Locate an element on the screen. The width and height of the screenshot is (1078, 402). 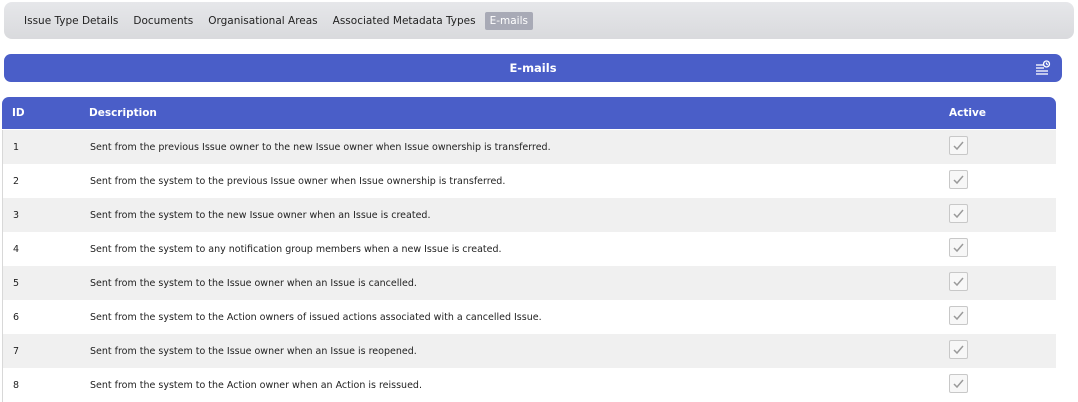
column-header-description: Description is located at coordinates (123, 113).